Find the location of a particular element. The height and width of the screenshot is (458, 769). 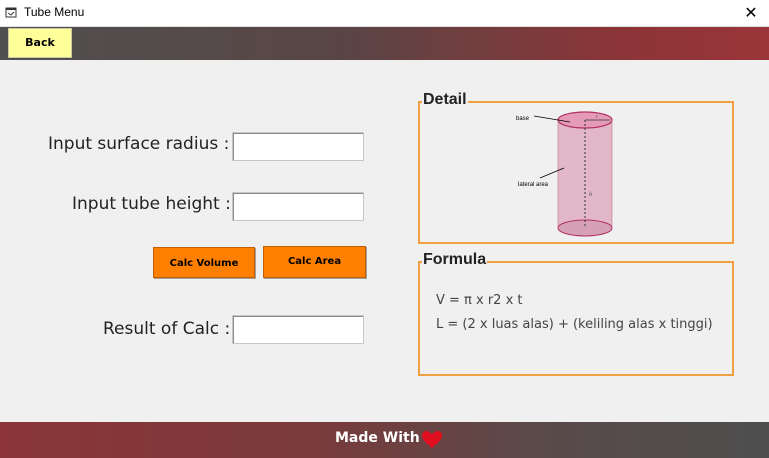

radius-input is located at coordinates (298, 146).